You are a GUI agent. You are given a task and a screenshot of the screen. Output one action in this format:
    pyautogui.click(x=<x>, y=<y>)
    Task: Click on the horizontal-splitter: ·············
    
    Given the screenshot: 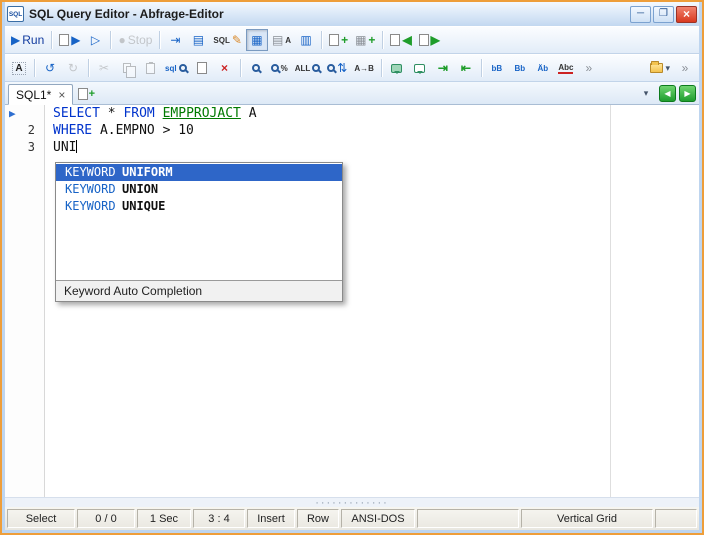 What is the action you would take?
    pyautogui.click(x=352, y=502)
    